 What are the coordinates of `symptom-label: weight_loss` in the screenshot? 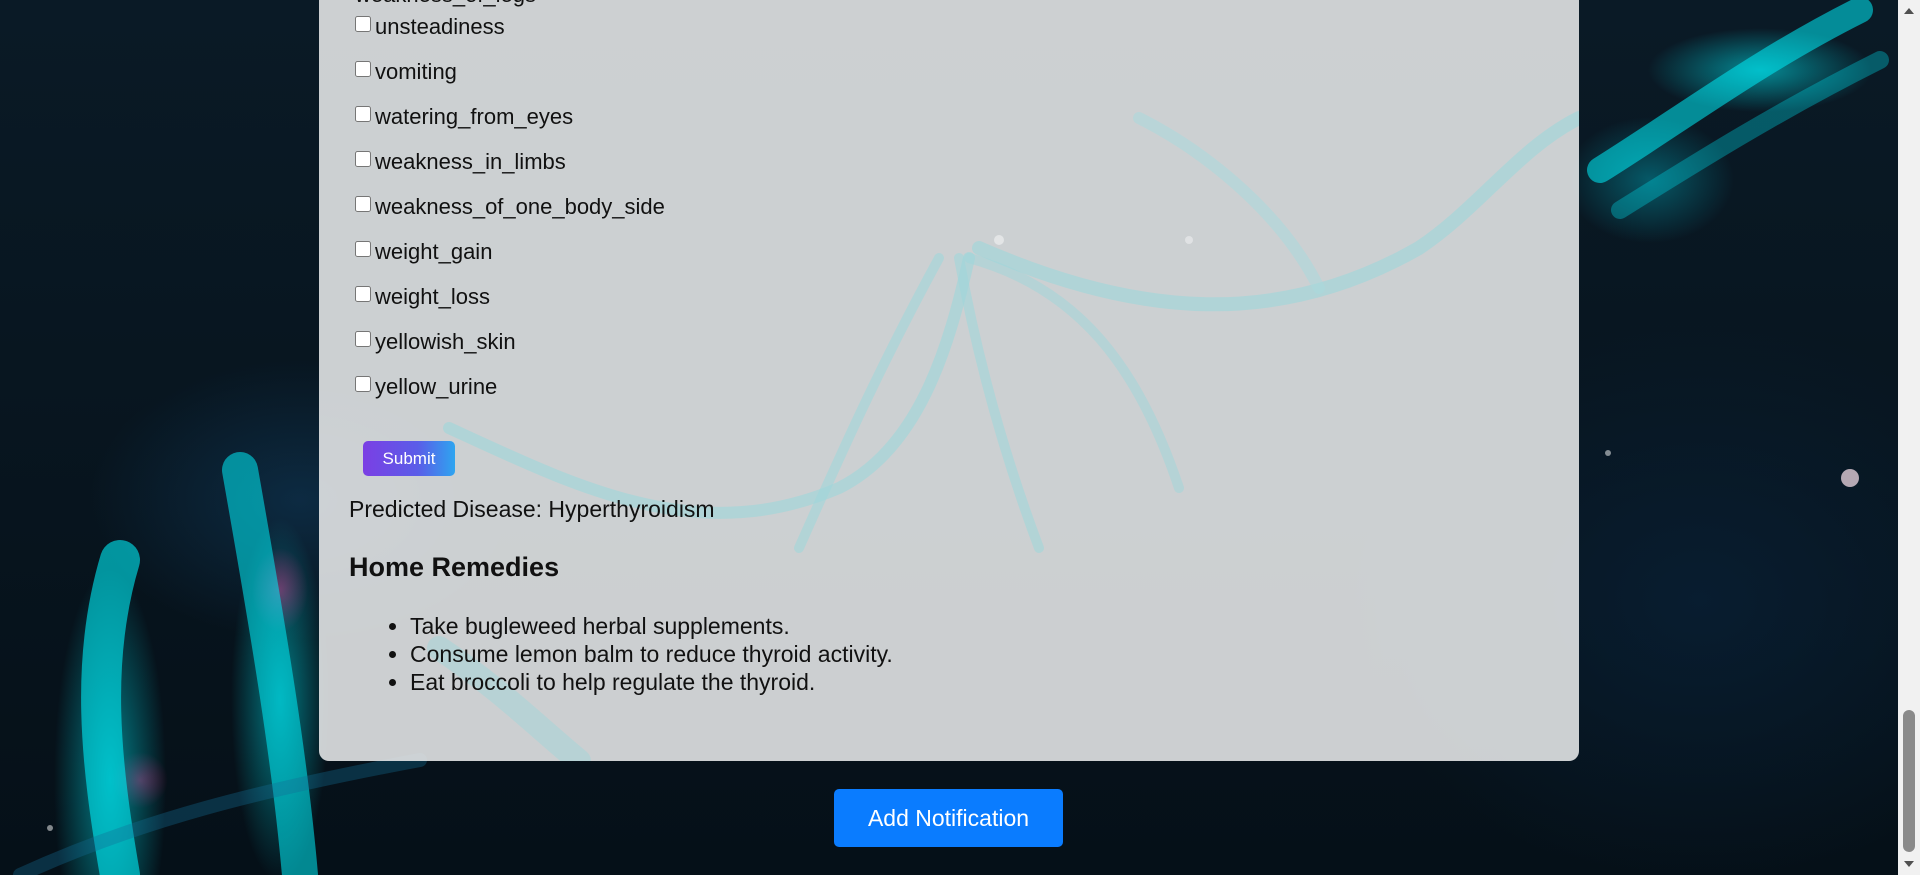 It's located at (432, 296).